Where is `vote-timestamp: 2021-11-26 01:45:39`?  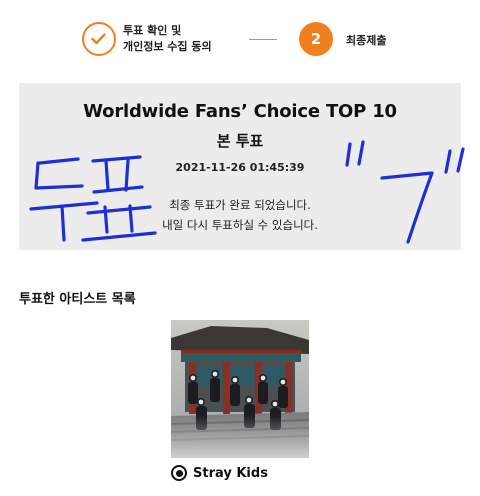
vote-timestamp: 2021-11-26 01:45:39 is located at coordinates (240, 167).